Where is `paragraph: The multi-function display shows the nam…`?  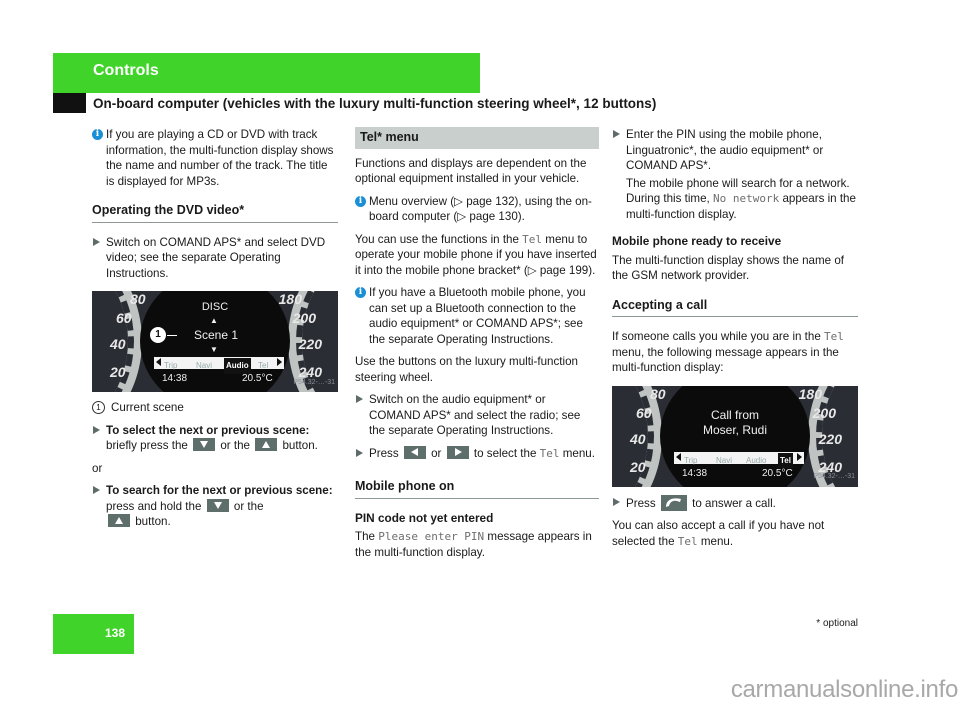
paragraph: The multi-function display shows the nam… is located at coordinates (728, 268).